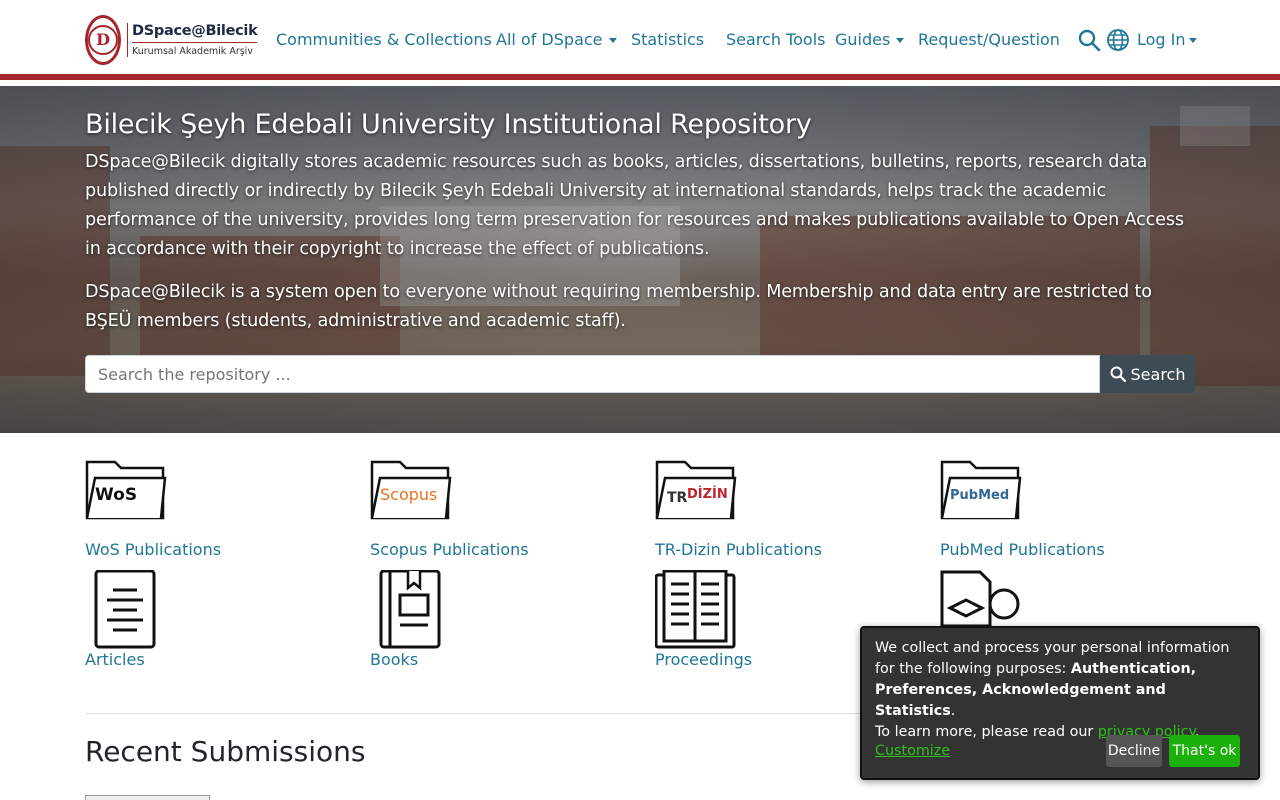  What do you see at coordinates (200, 619) in the screenshot?
I see `tile-articles: Articles` at bounding box center [200, 619].